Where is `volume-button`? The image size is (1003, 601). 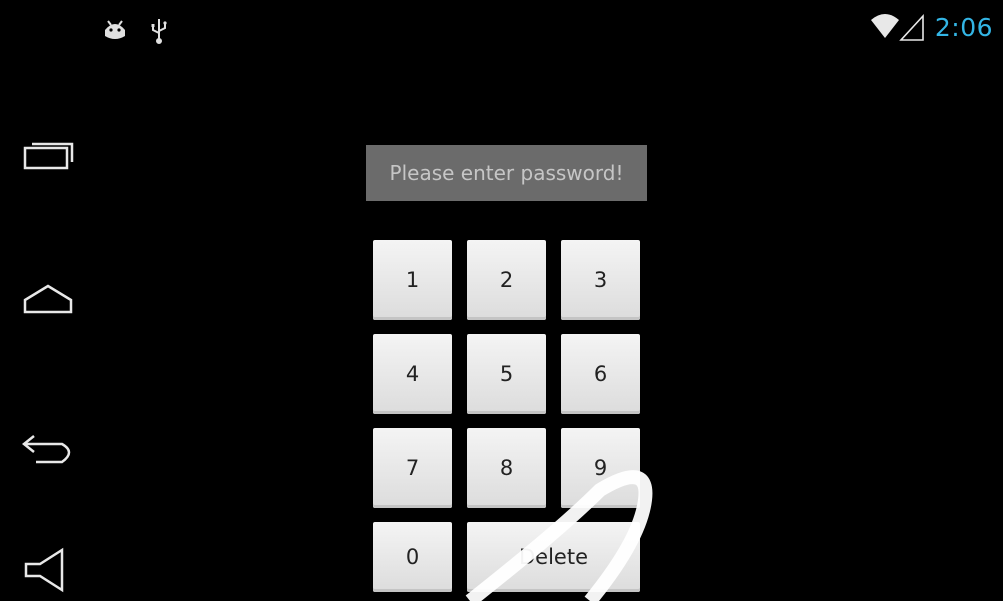
volume-button is located at coordinates (50, 570).